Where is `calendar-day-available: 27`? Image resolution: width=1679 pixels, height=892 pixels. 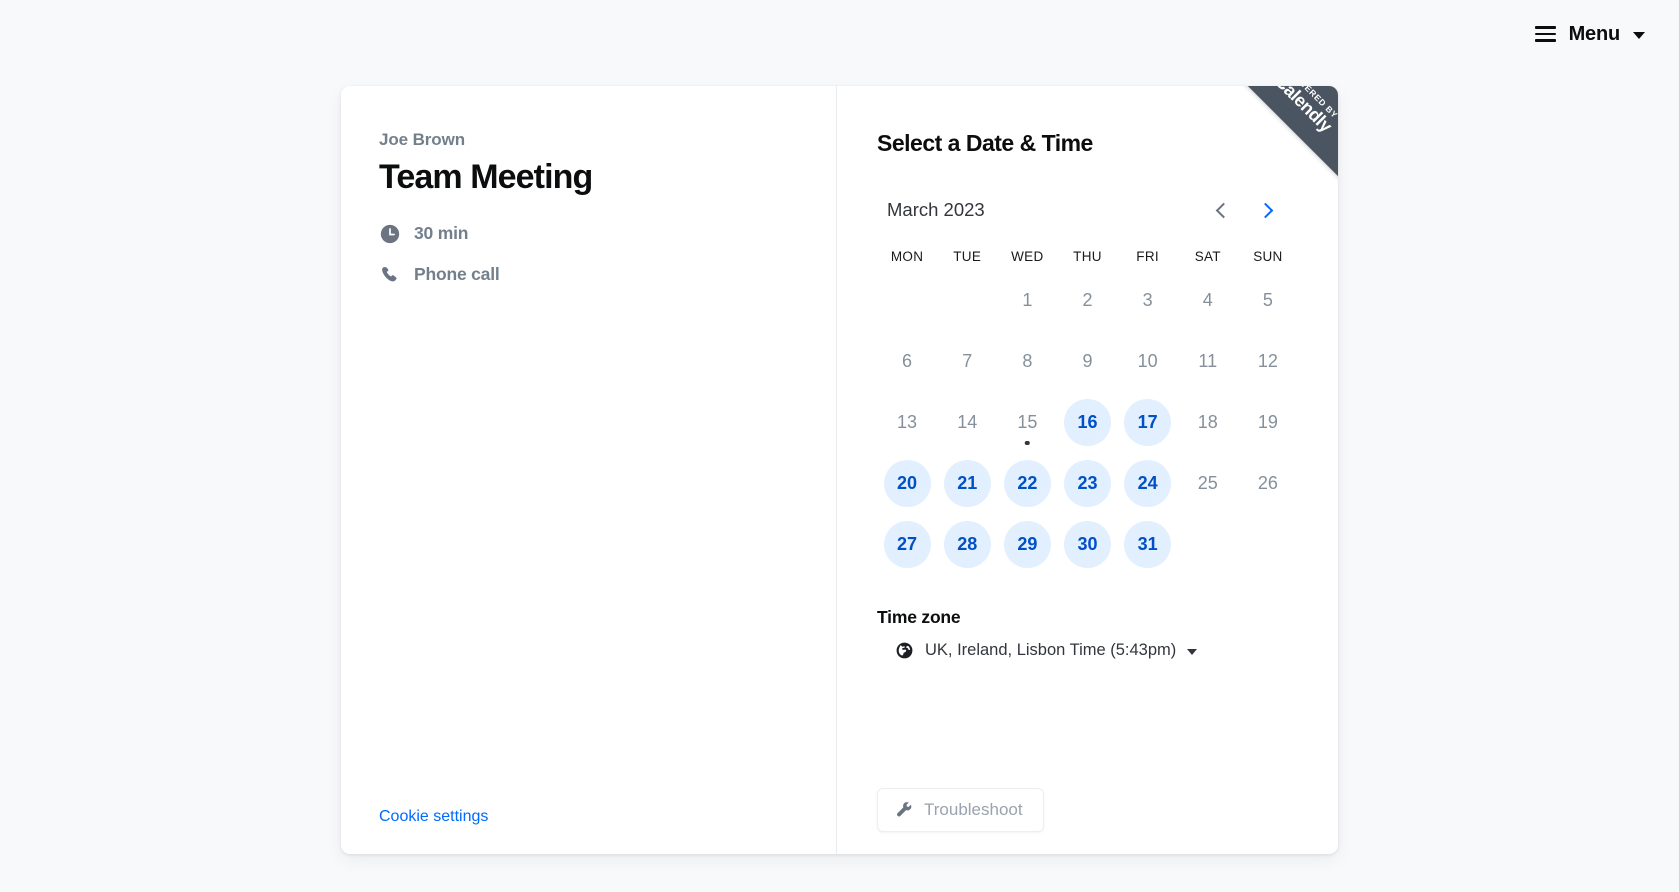 calendar-day-available: 27 is located at coordinates (907, 544).